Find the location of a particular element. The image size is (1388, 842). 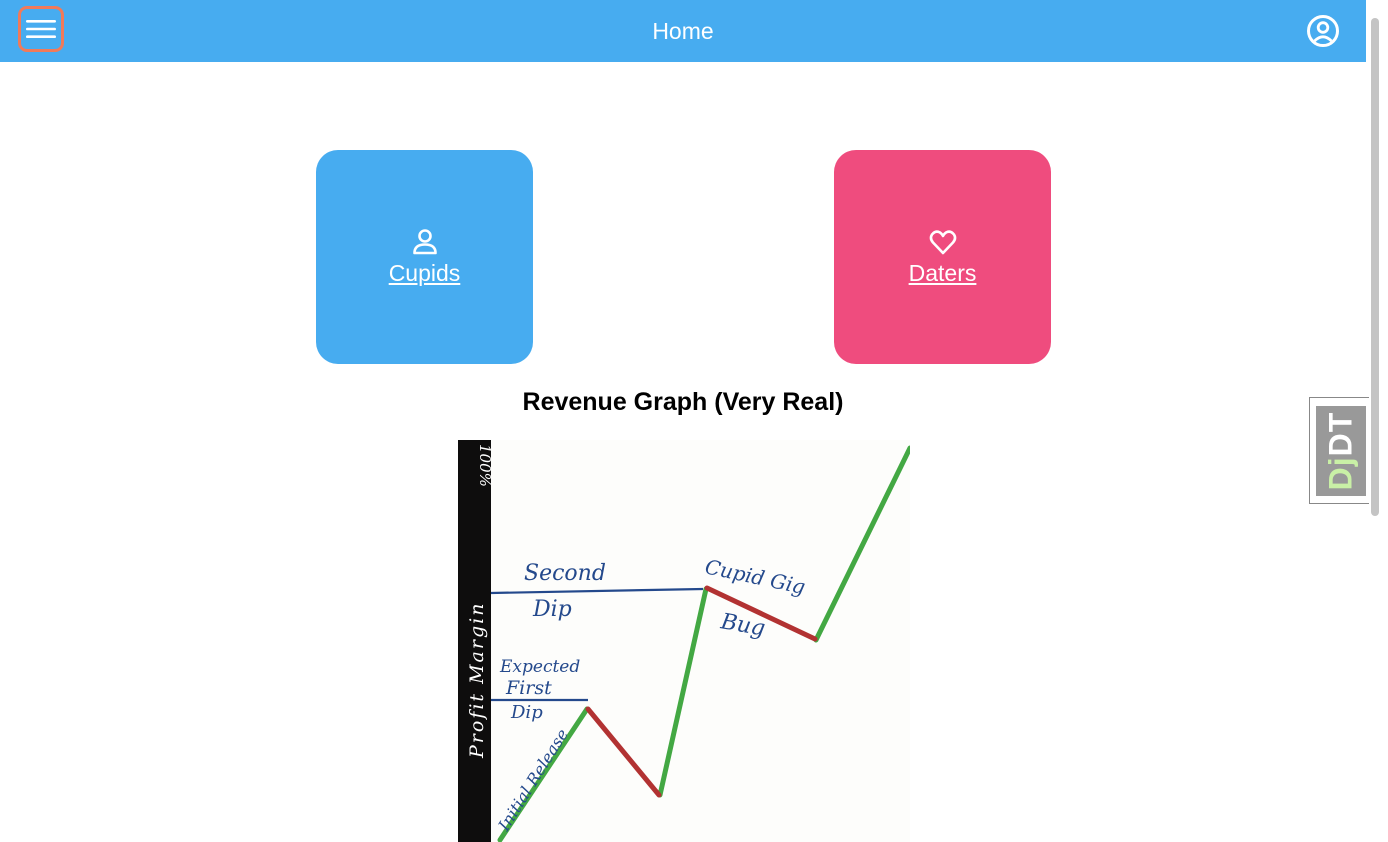

expected-first-dip-annotation: First is located at coordinates (528, 688).